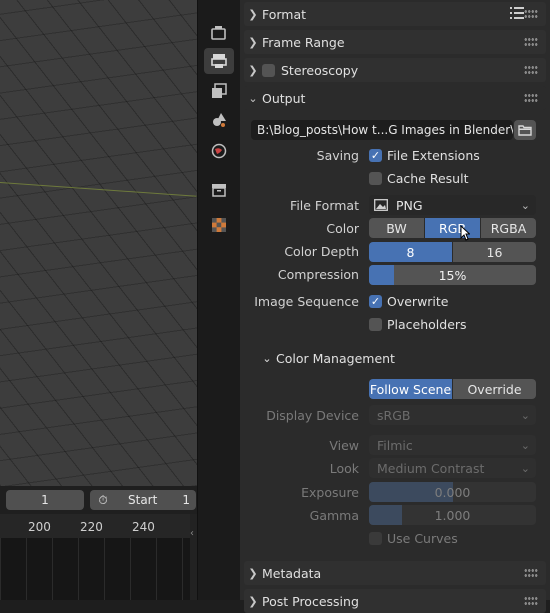 Image resolution: width=550 pixels, height=613 pixels. Describe the element at coordinates (395, 42) in the screenshot. I see `panel-frame-range: ❯ Frame Range` at that location.